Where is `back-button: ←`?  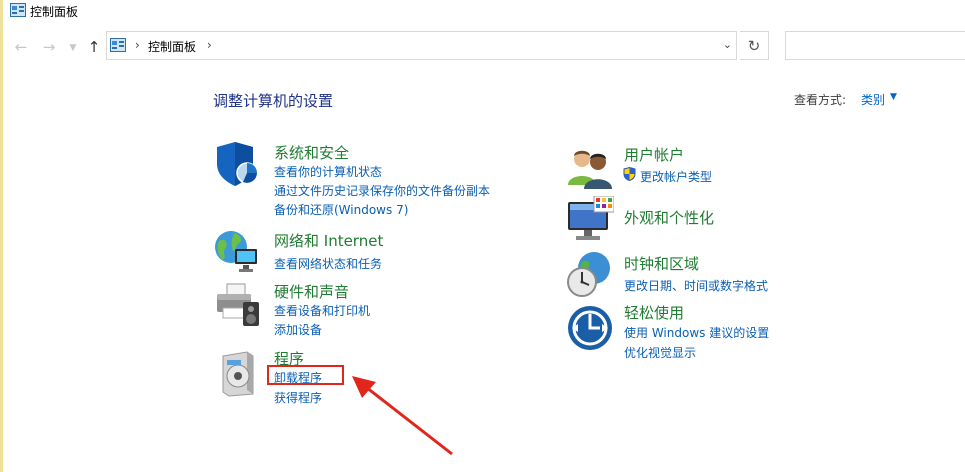
back-button: ← is located at coordinates (21, 47).